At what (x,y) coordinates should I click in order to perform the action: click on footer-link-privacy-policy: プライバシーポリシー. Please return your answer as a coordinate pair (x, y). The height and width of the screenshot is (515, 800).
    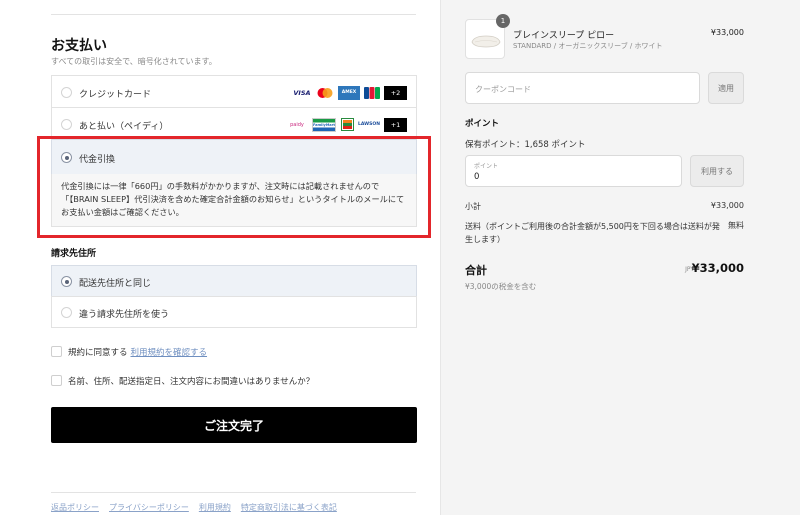
    Looking at the image, I should click on (149, 507).